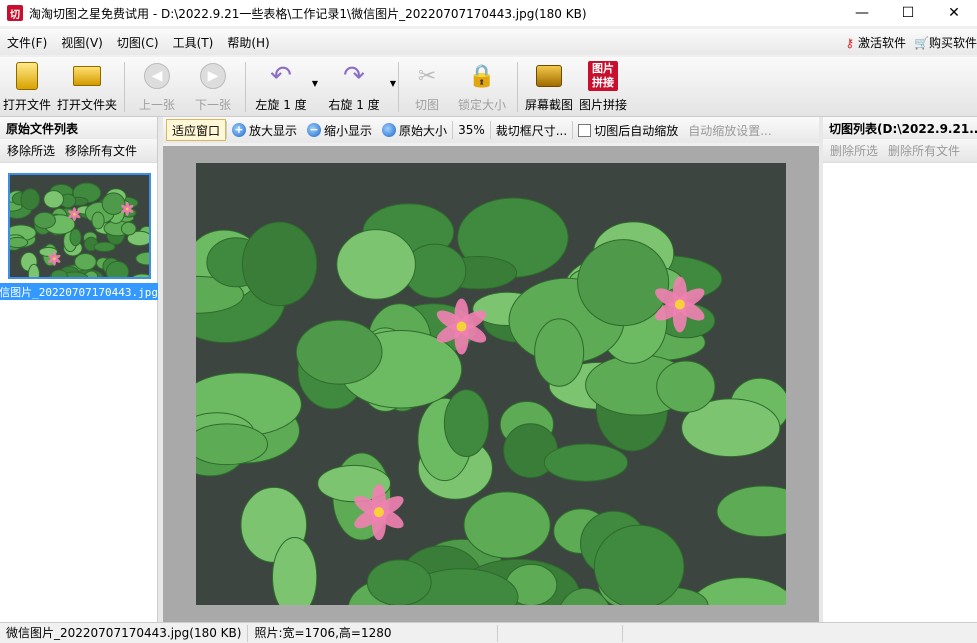  What do you see at coordinates (862, 13) in the screenshot?
I see `minimize-button: —` at bounding box center [862, 13].